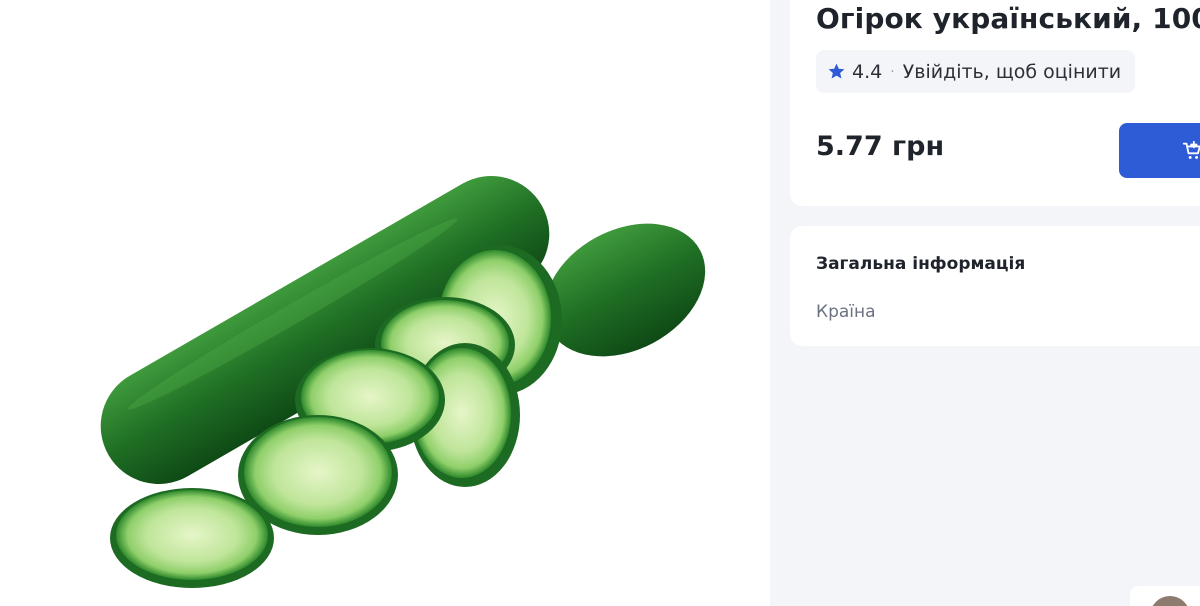  Describe the element at coordinates (1012, 72) in the screenshot. I see `login-to-rate-link: Увійдіть, щоб оцінити` at that location.